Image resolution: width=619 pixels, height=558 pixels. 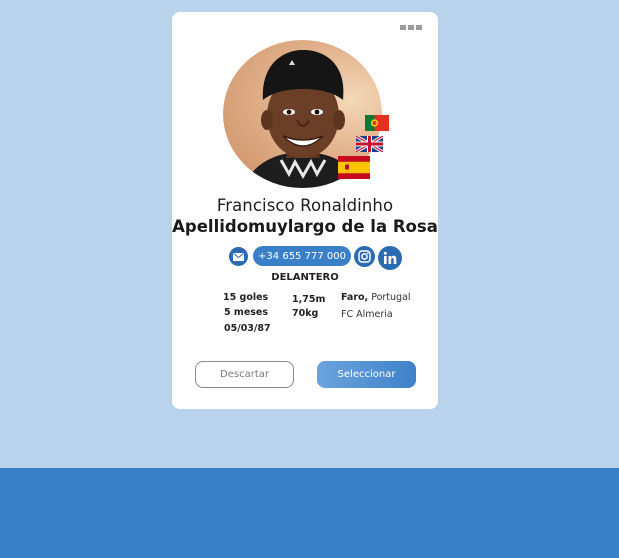 What do you see at coordinates (364, 256) in the screenshot?
I see `instagram-icon` at bounding box center [364, 256].